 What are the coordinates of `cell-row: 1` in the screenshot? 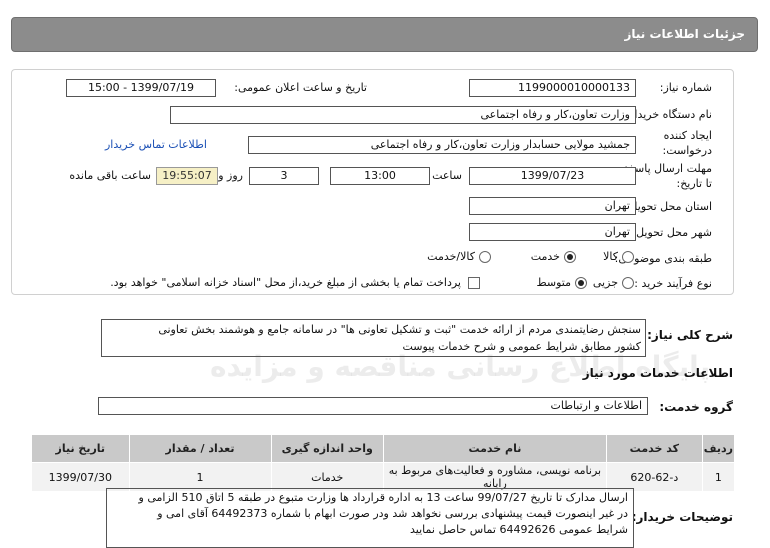 It's located at (718, 477).